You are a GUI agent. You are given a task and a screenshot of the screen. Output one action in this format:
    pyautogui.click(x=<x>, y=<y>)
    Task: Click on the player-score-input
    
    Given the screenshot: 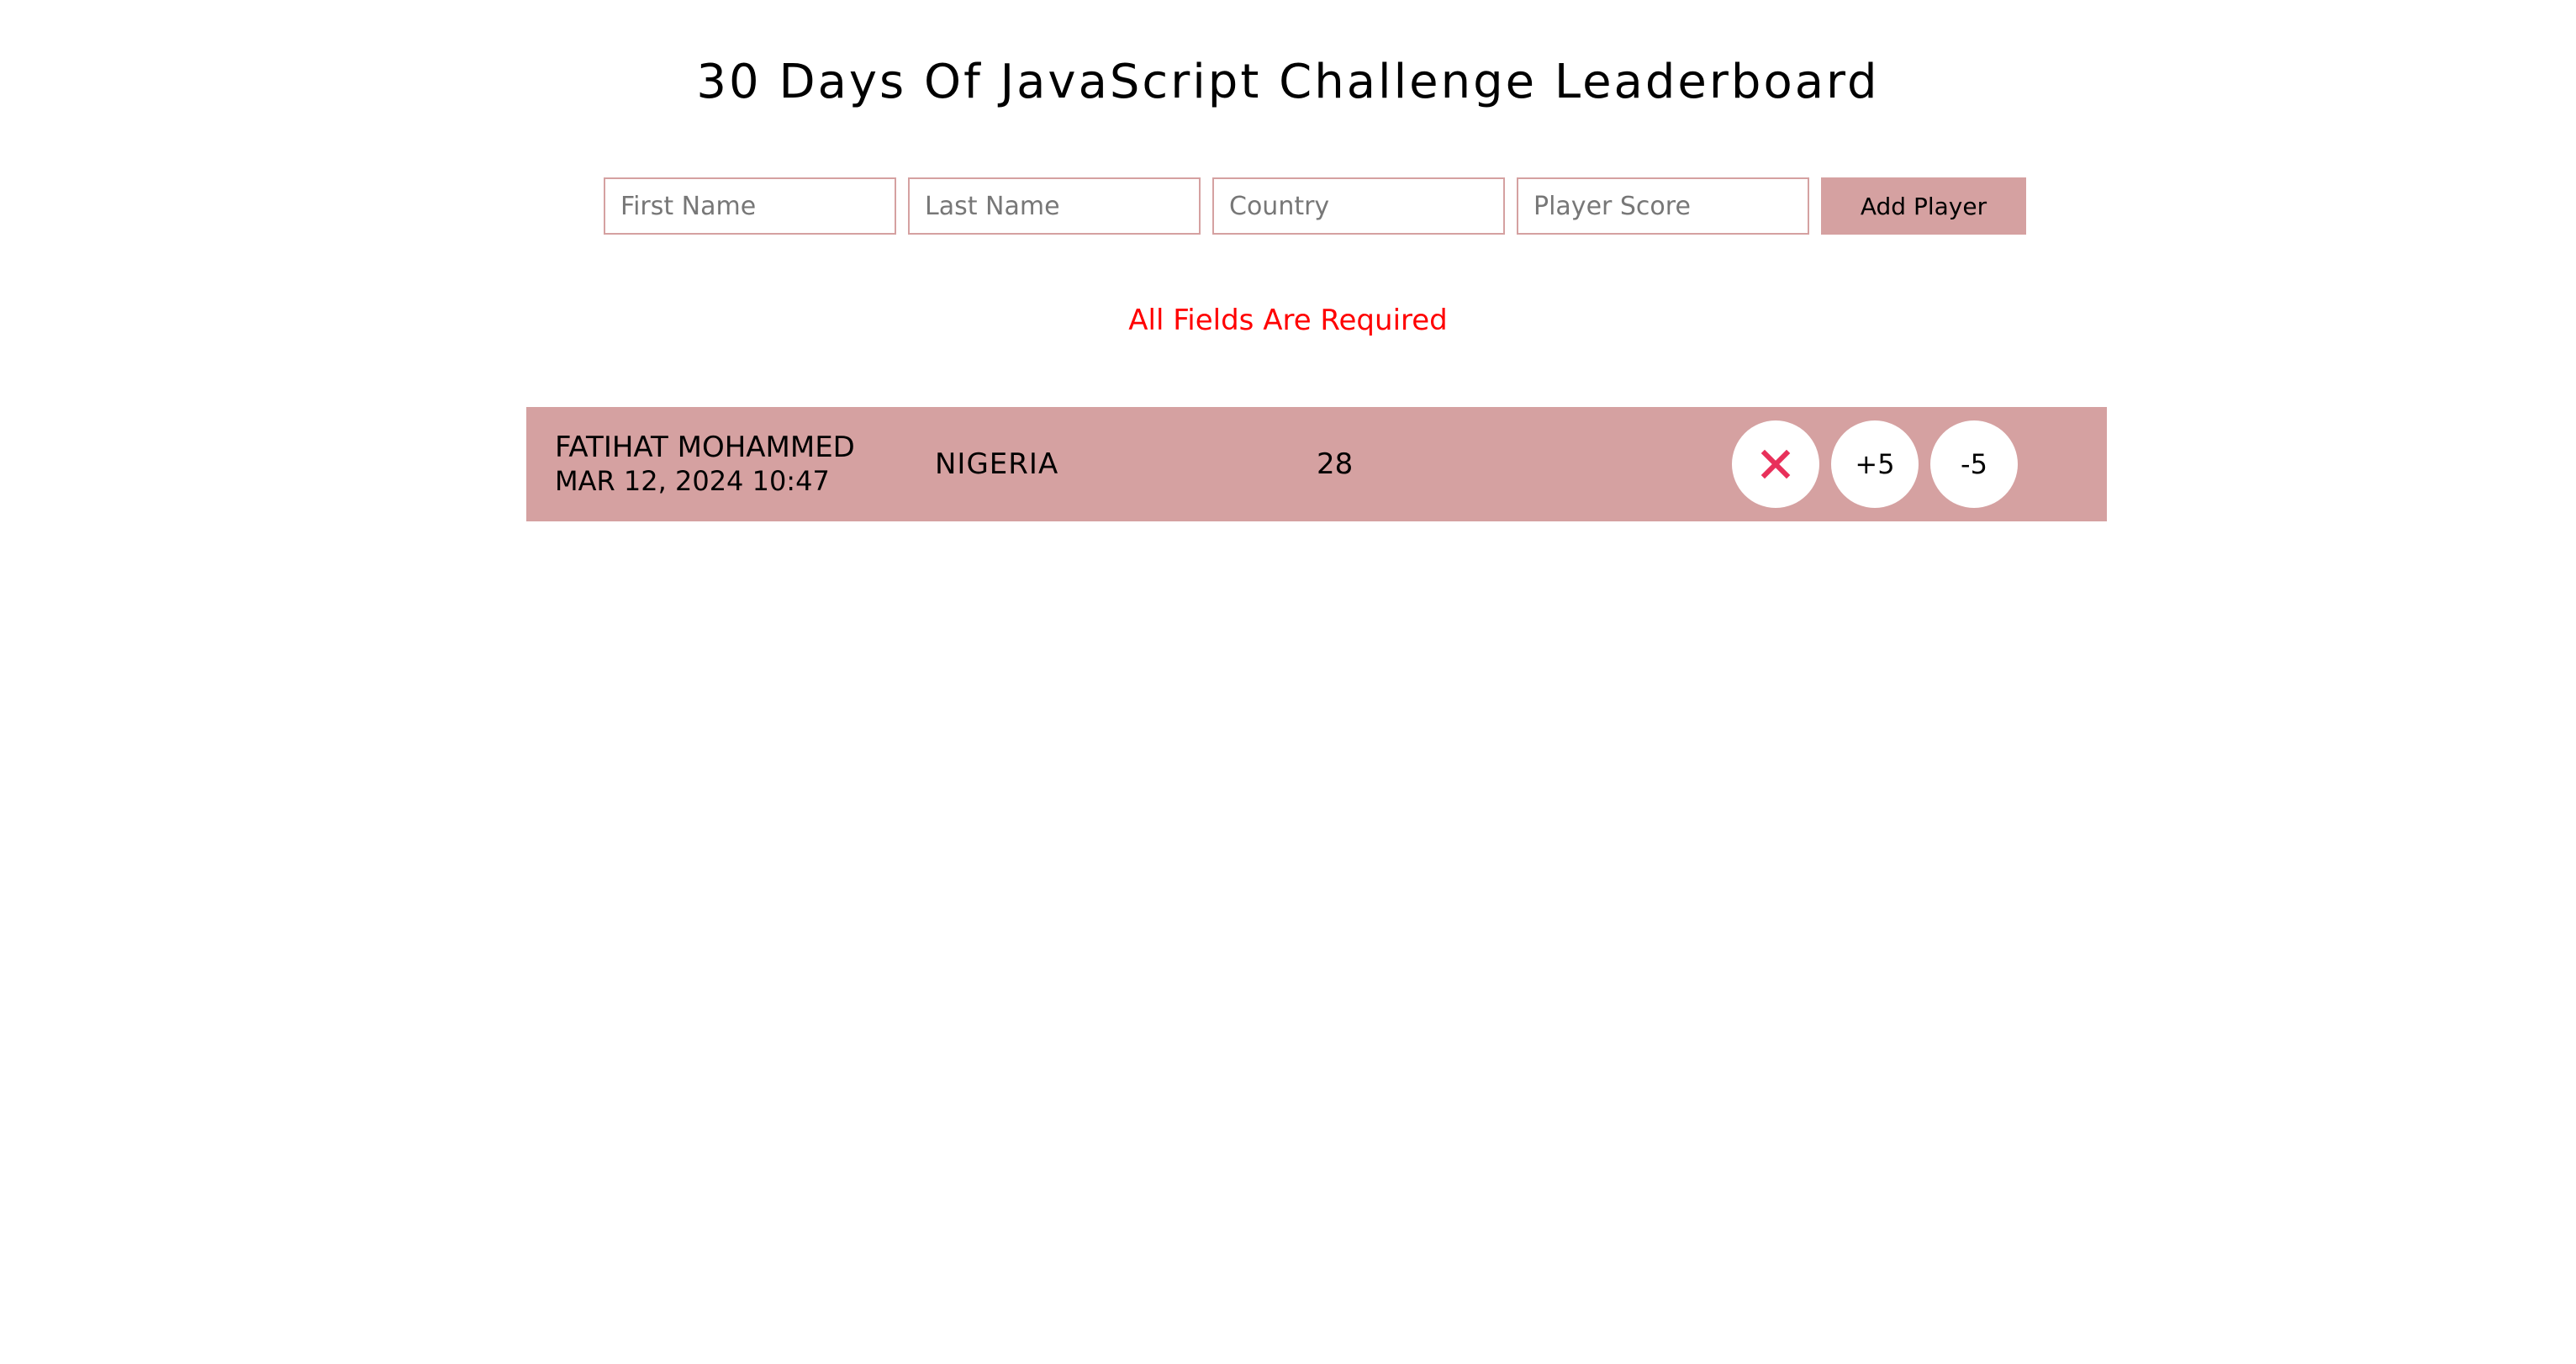 What is the action you would take?
    pyautogui.click(x=1663, y=206)
    